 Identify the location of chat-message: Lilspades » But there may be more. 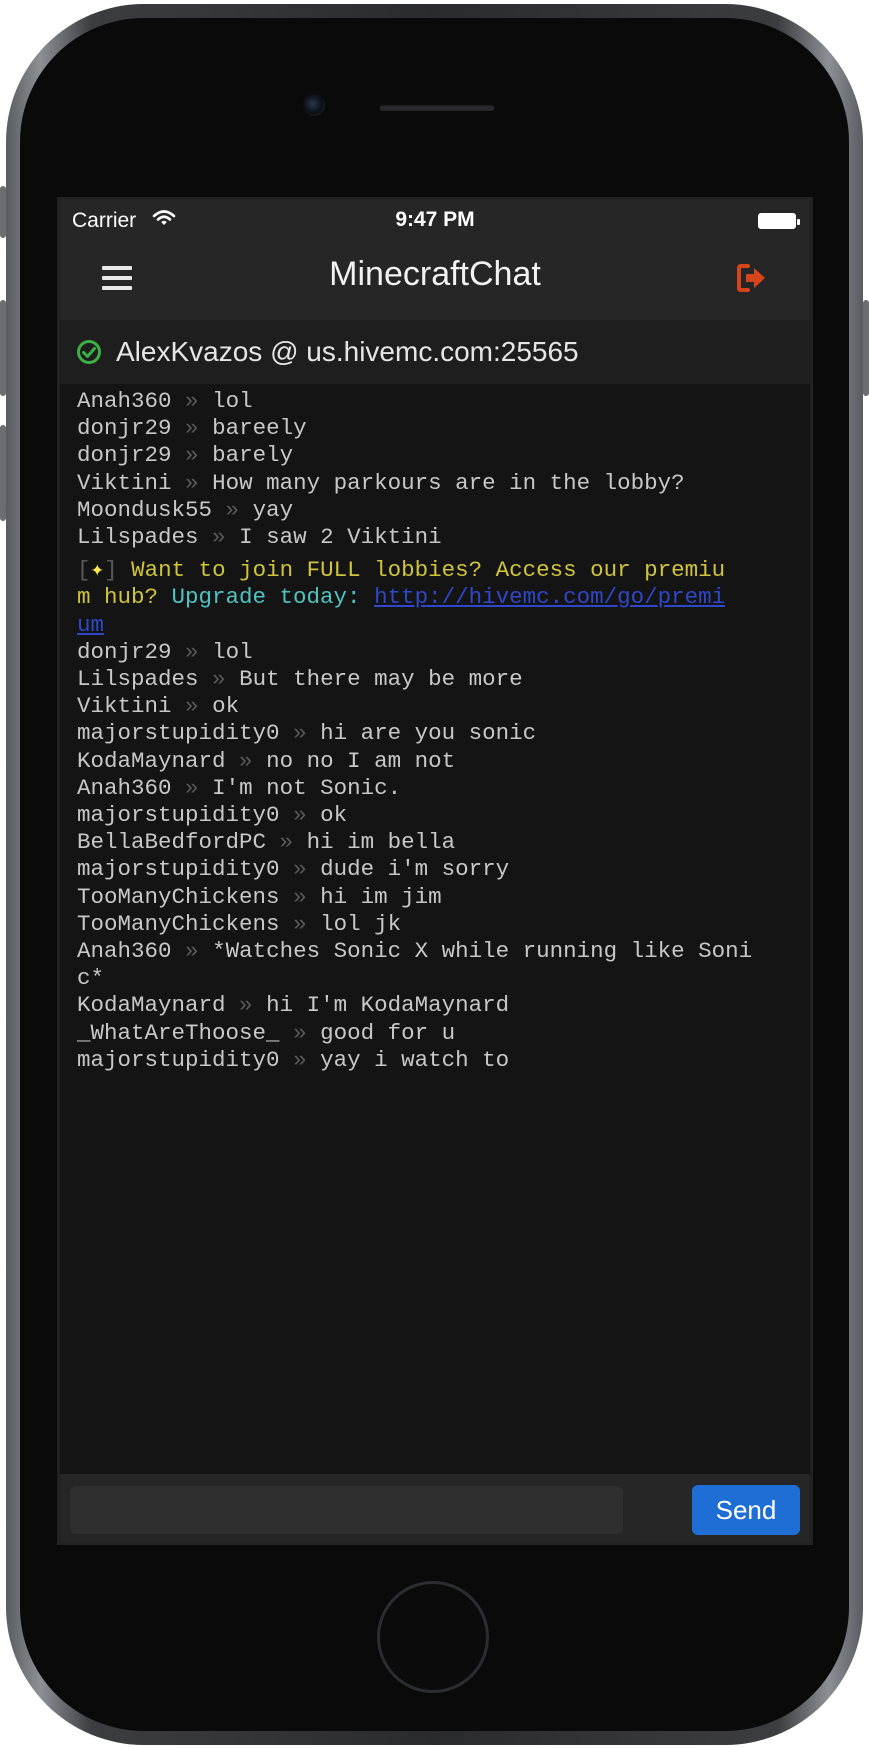
(437, 679).